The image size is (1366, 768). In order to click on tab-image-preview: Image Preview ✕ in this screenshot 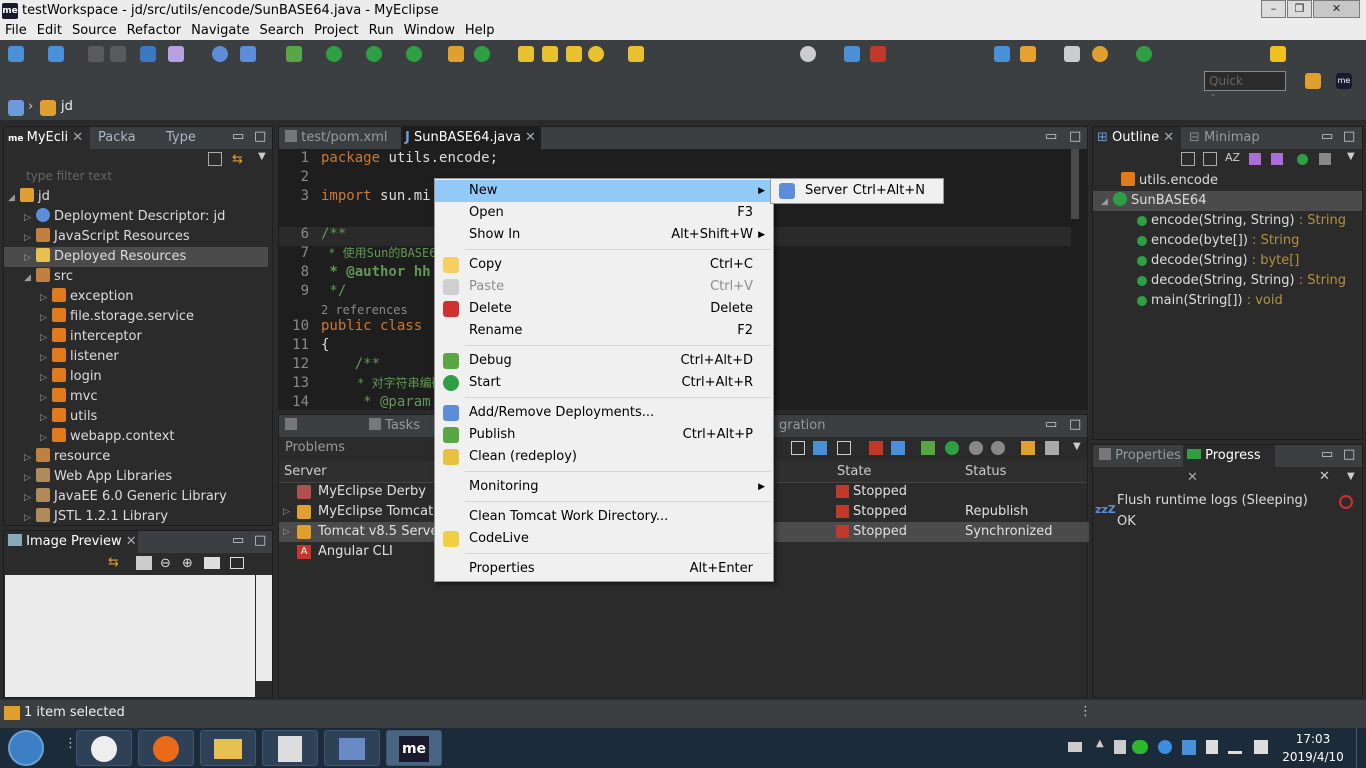, I will do `click(71, 542)`.